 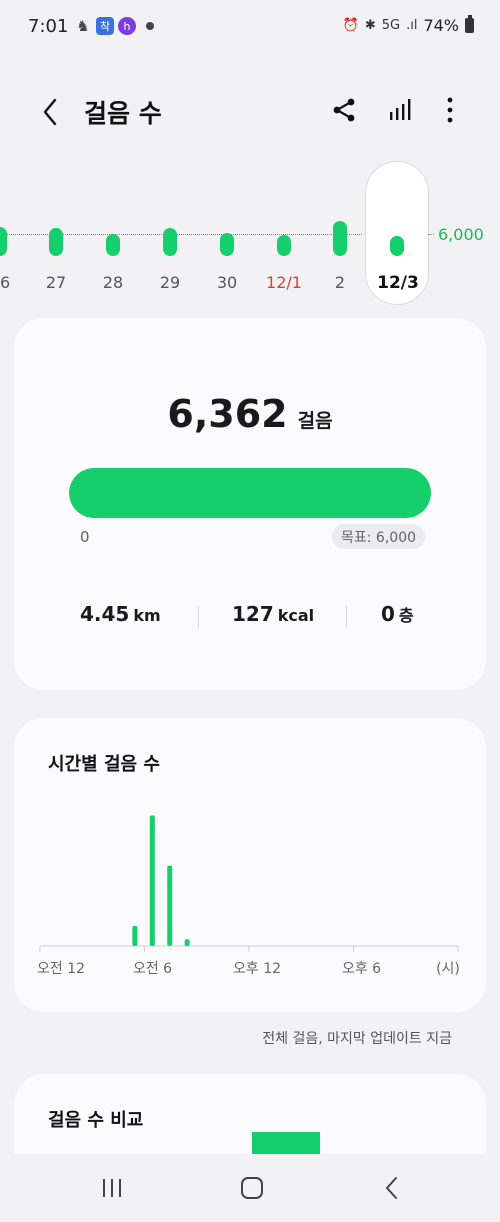 What do you see at coordinates (56, 282) in the screenshot?
I see `day-label: 27` at bounding box center [56, 282].